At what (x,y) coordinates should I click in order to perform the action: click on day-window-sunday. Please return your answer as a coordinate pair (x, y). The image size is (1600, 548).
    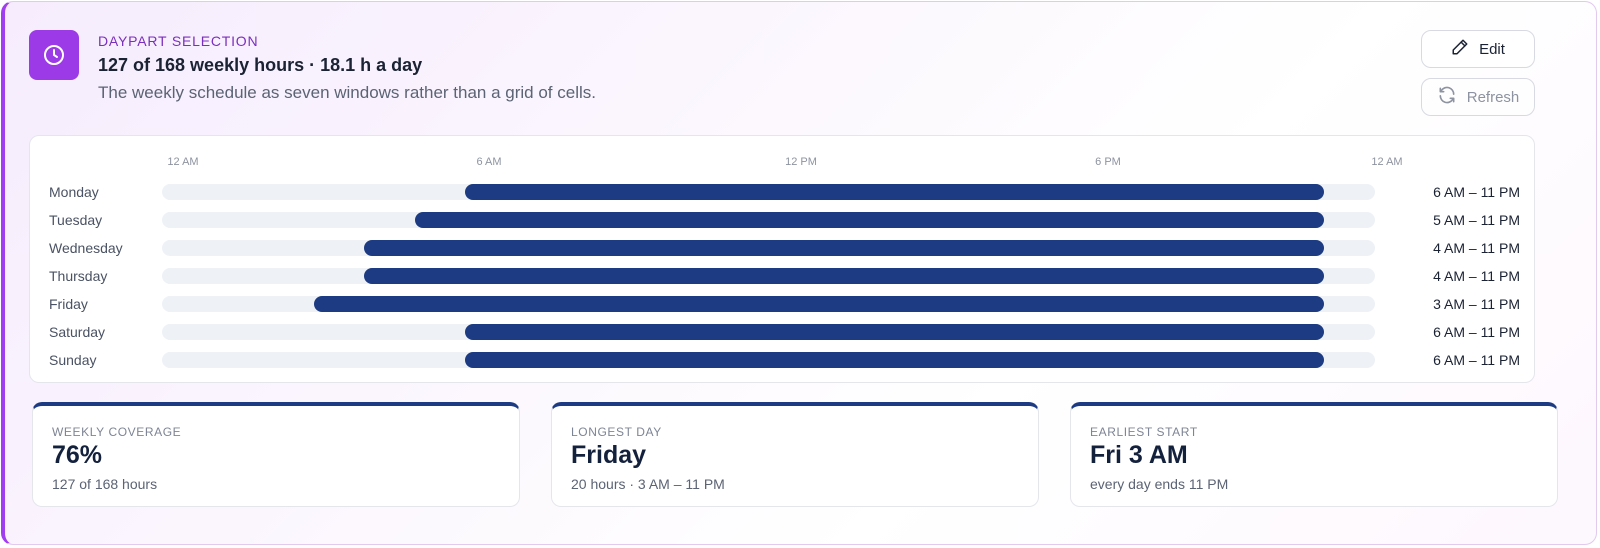
    Looking at the image, I should click on (895, 360).